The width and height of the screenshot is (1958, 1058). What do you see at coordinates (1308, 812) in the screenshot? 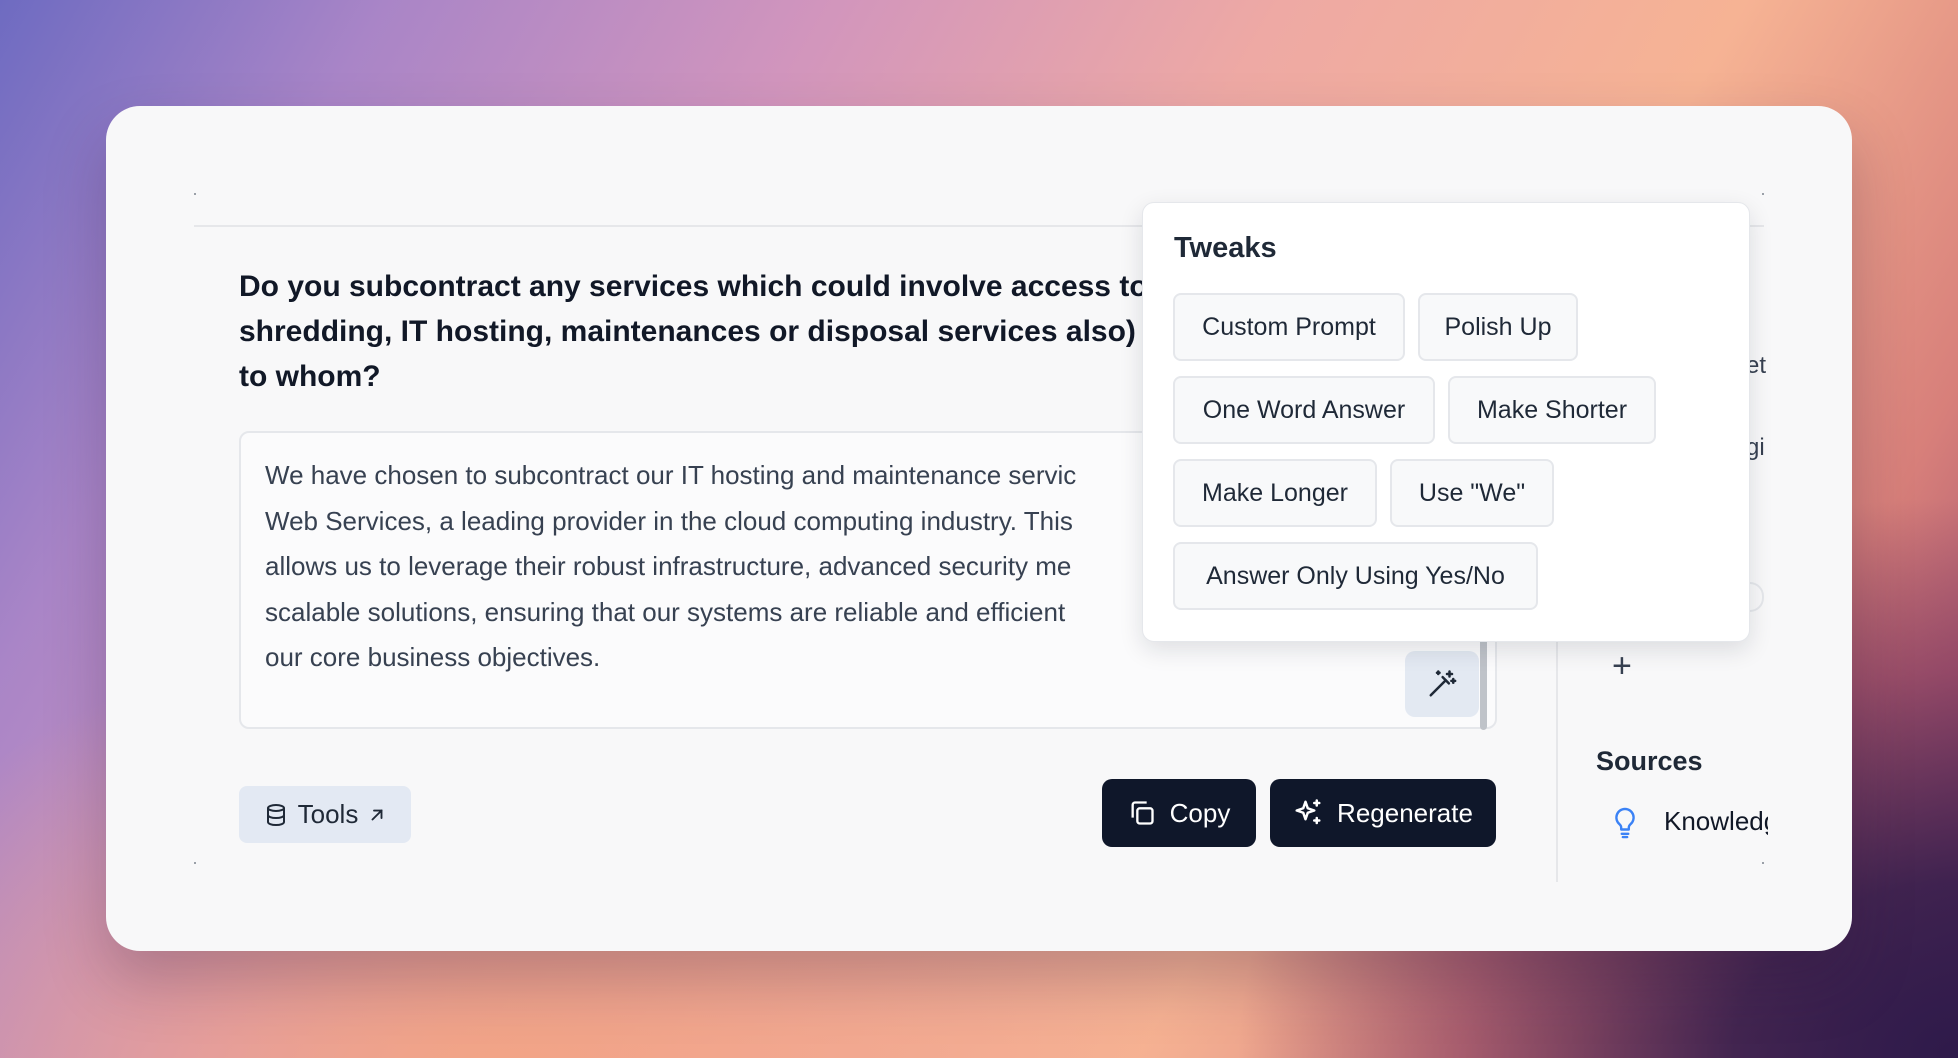
I see `sparkles-icon` at bounding box center [1308, 812].